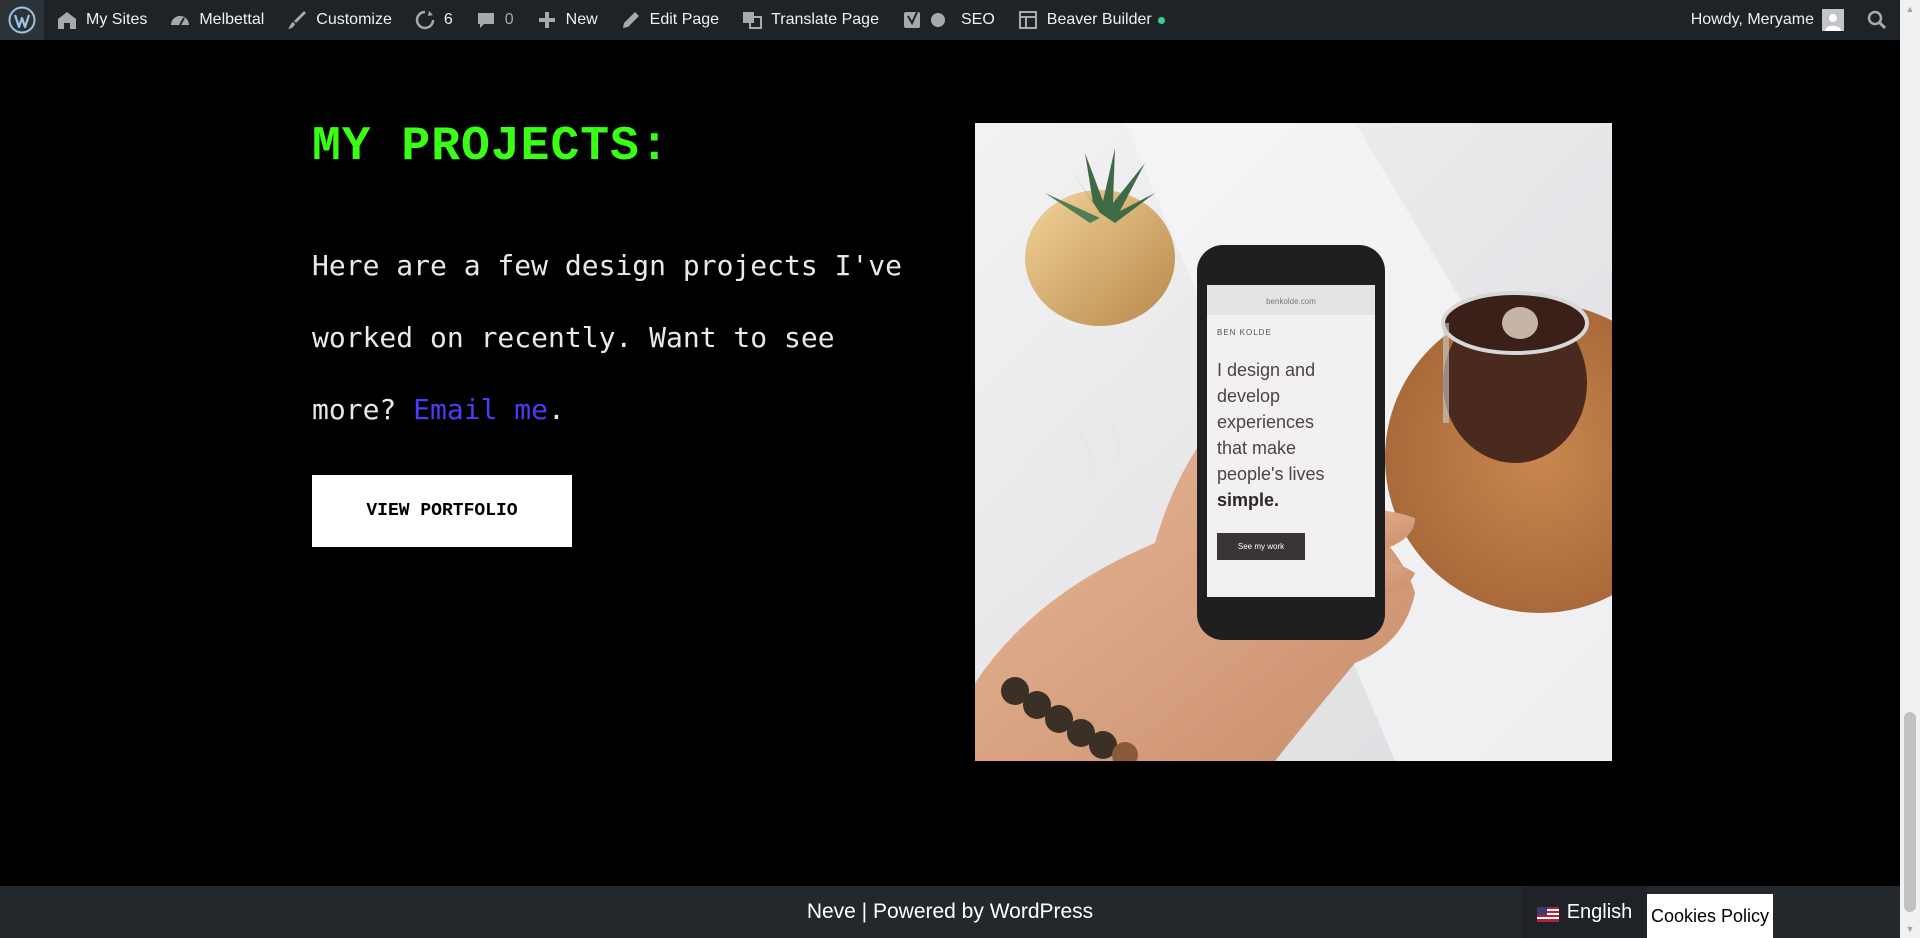 This screenshot has height=938, width=1920. What do you see at coordinates (1910, 469) in the screenshot?
I see `page-scrollbar: ▲ ▼` at bounding box center [1910, 469].